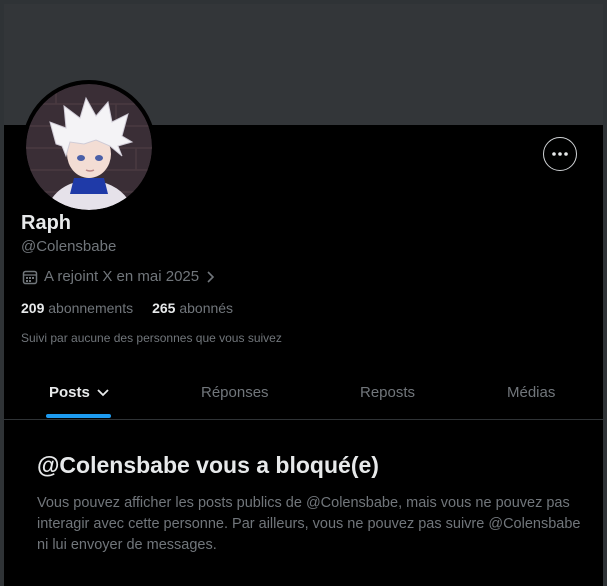 This screenshot has width=607, height=586. What do you see at coordinates (46, 223) in the screenshot?
I see `profile-name: Raph` at bounding box center [46, 223].